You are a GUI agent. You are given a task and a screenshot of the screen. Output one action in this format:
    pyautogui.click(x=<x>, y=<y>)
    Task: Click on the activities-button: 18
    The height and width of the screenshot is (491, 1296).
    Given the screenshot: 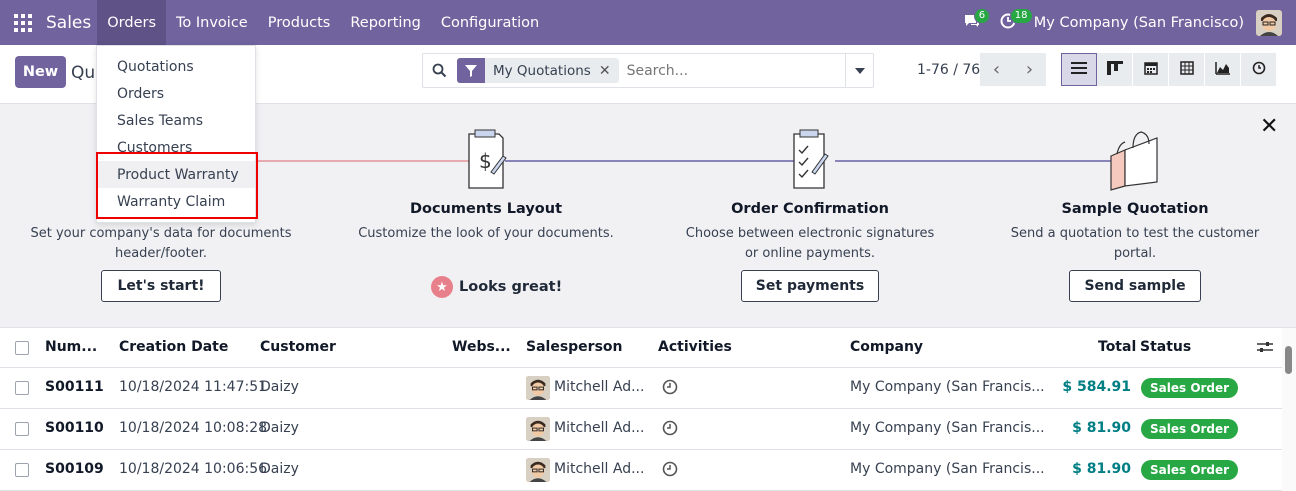 What is the action you would take?
    pyautogui.click(x=1011, y=22)
    